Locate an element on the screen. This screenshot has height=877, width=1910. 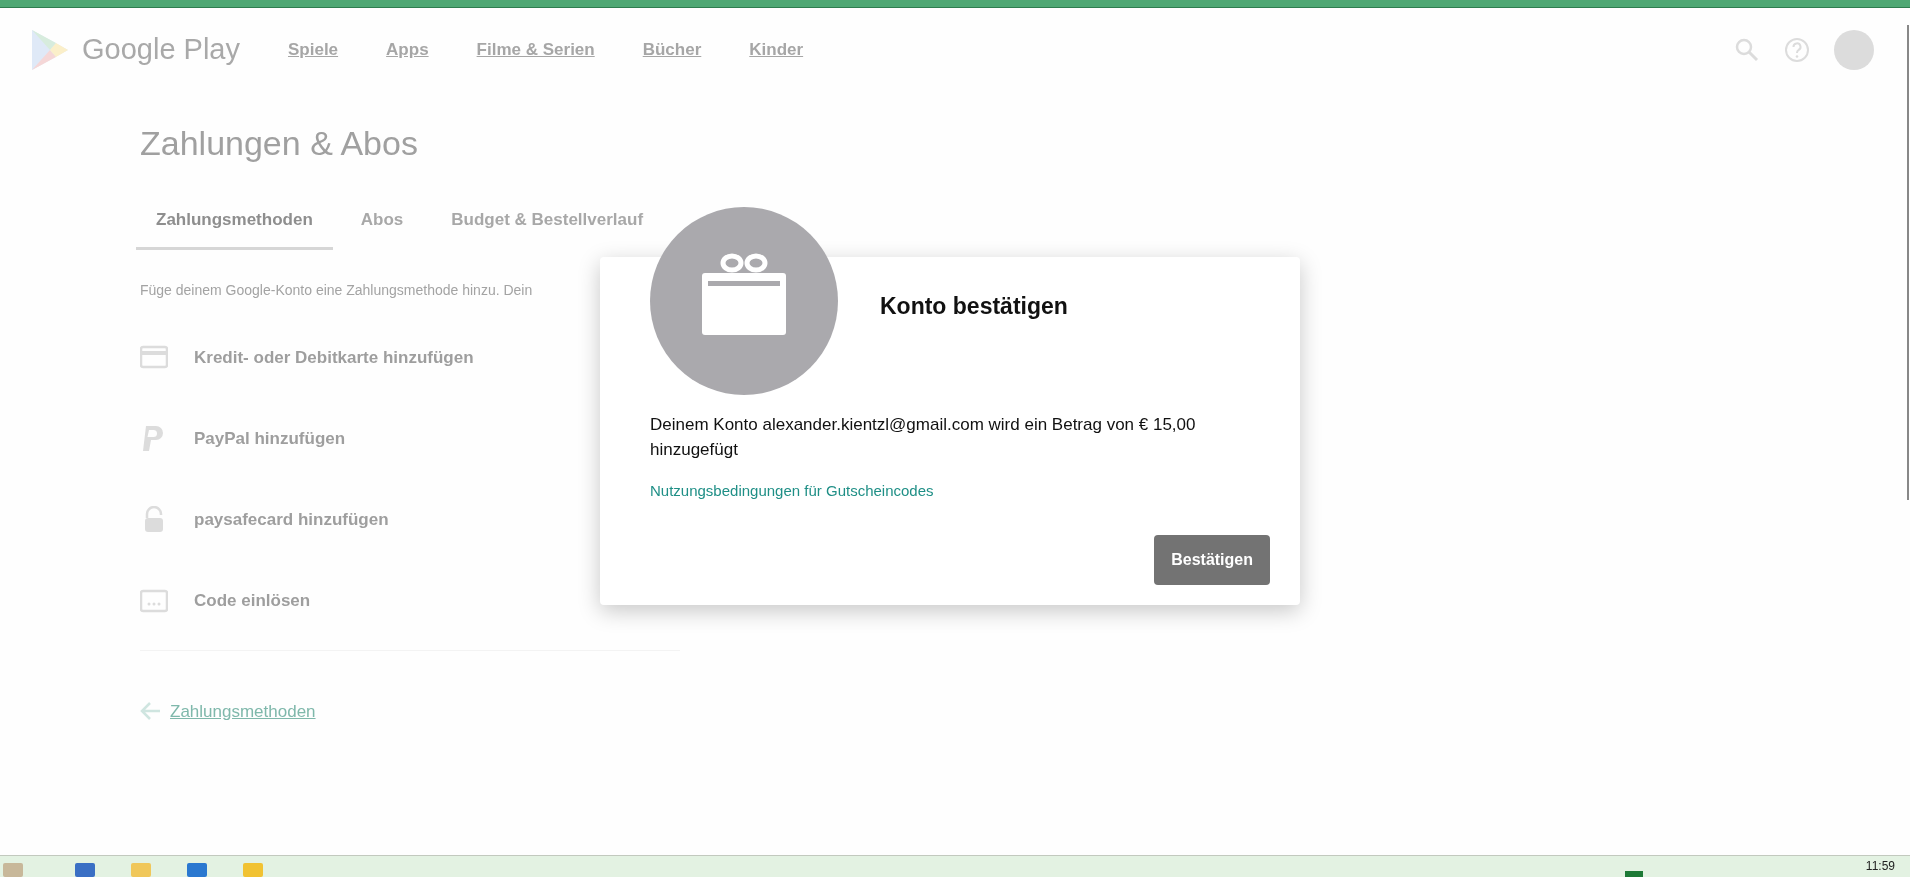
payment-option-link: Kredit- oder Debitkarte hinzufügen is located at coordinates (334, 358).